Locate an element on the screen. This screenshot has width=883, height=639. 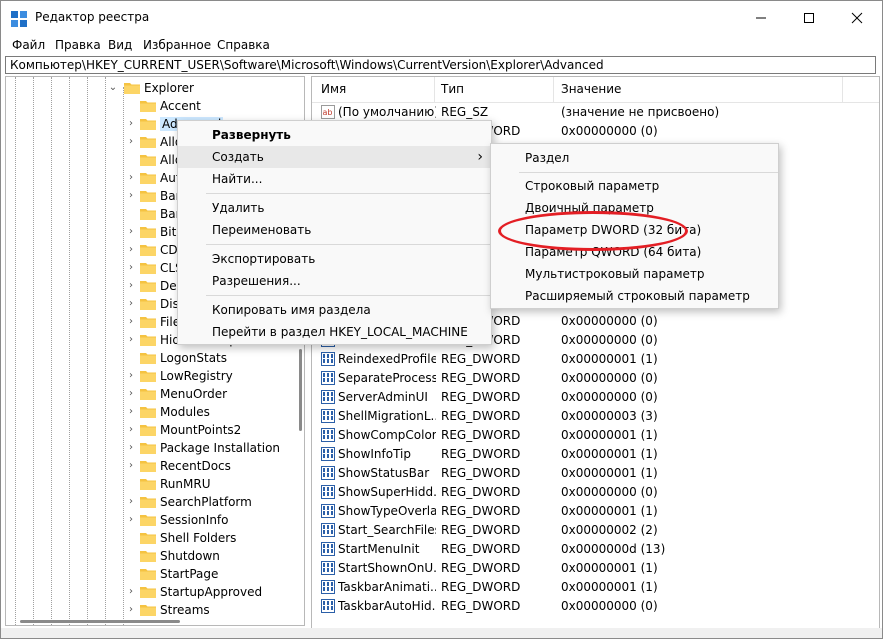
submenu-item-string: Строковый параметр is located at coordinates (634, 186).